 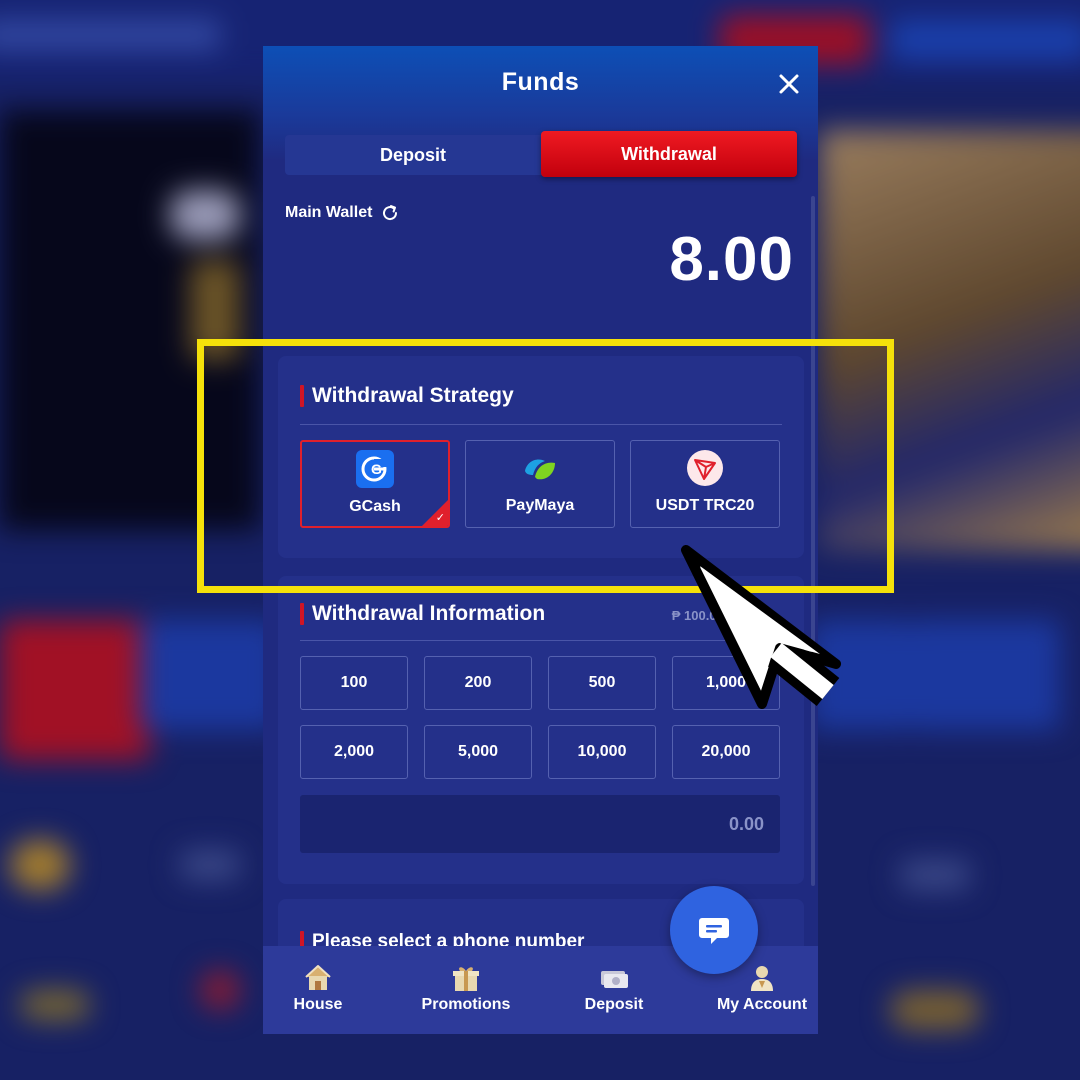 I want to click on amount-button: 2,000, so click(x=354, y=752).